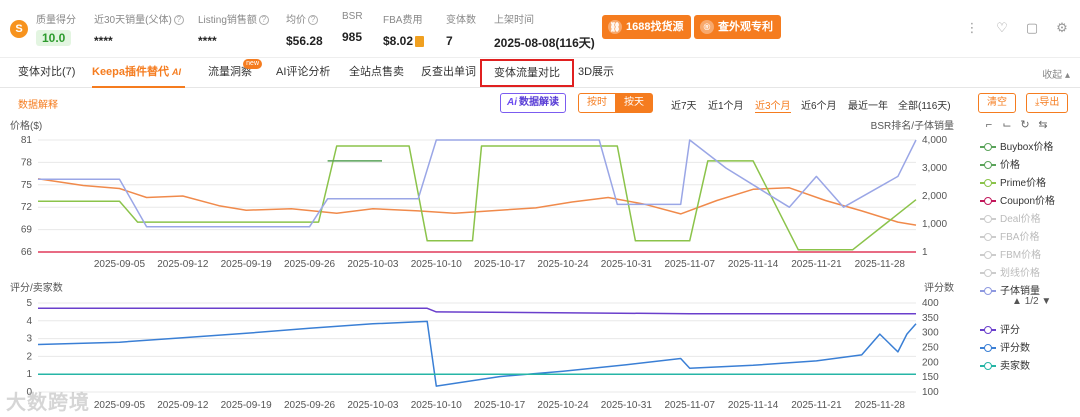 This screenshot has height=417, width=1080. I want to click on y-tick-label: 1, so click(29, 374).